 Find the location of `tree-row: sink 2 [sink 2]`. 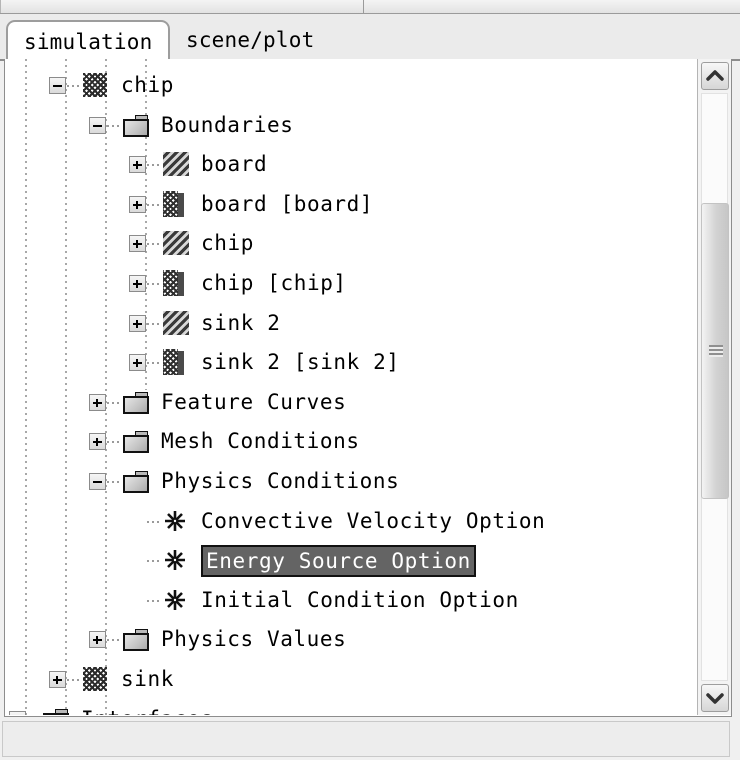

tree-row: sink 2 [sink 2] is located at coordinates (351, 362).